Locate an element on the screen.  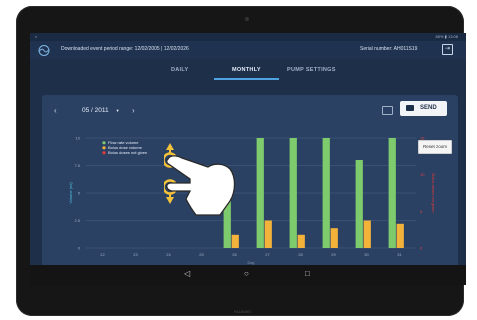
x-tick-label: 27 is located at coordinates (267, 254).